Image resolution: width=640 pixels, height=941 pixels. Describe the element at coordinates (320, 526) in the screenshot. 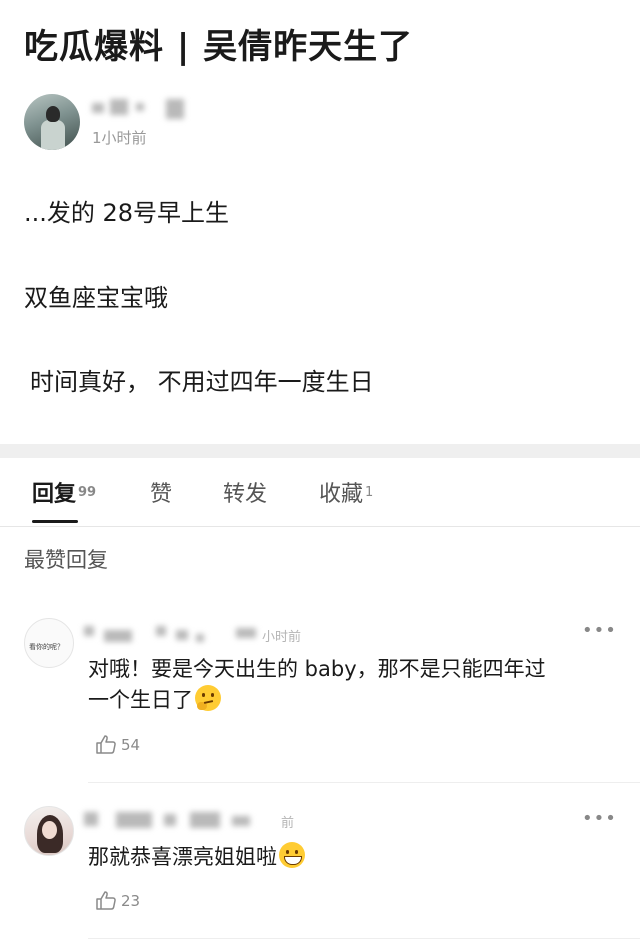

I see `tab-divider` at that location.